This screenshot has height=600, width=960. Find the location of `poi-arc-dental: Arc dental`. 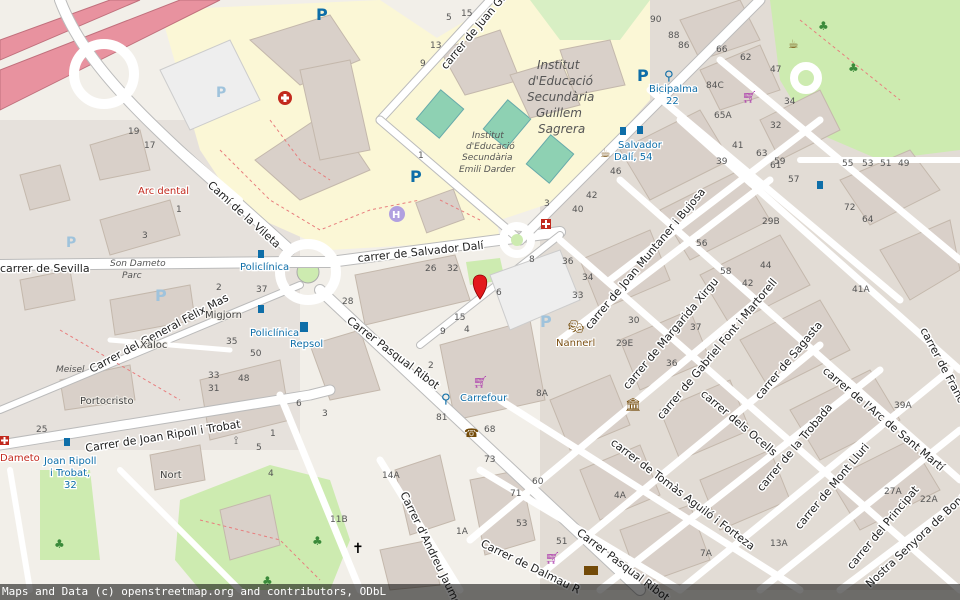

poi-arc-dental: Arc dental is located at coordinates (164, 192).